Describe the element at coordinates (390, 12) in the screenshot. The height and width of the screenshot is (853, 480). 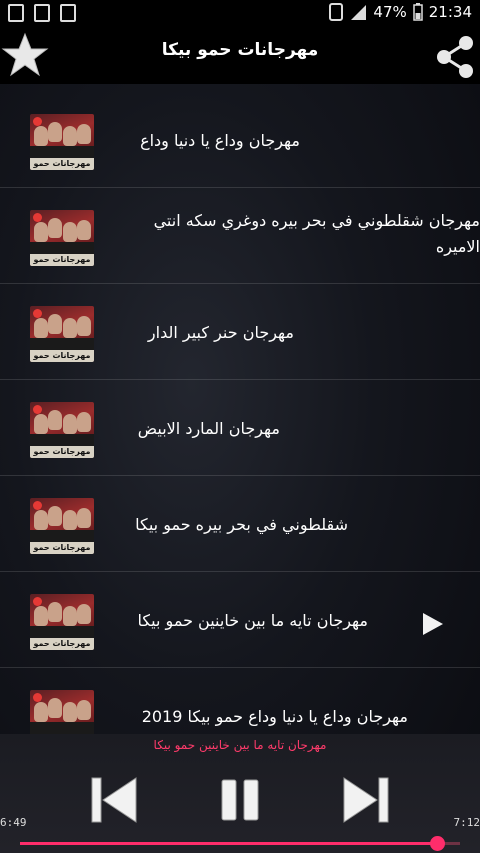
I see `battery-percent: 47%` at that location.